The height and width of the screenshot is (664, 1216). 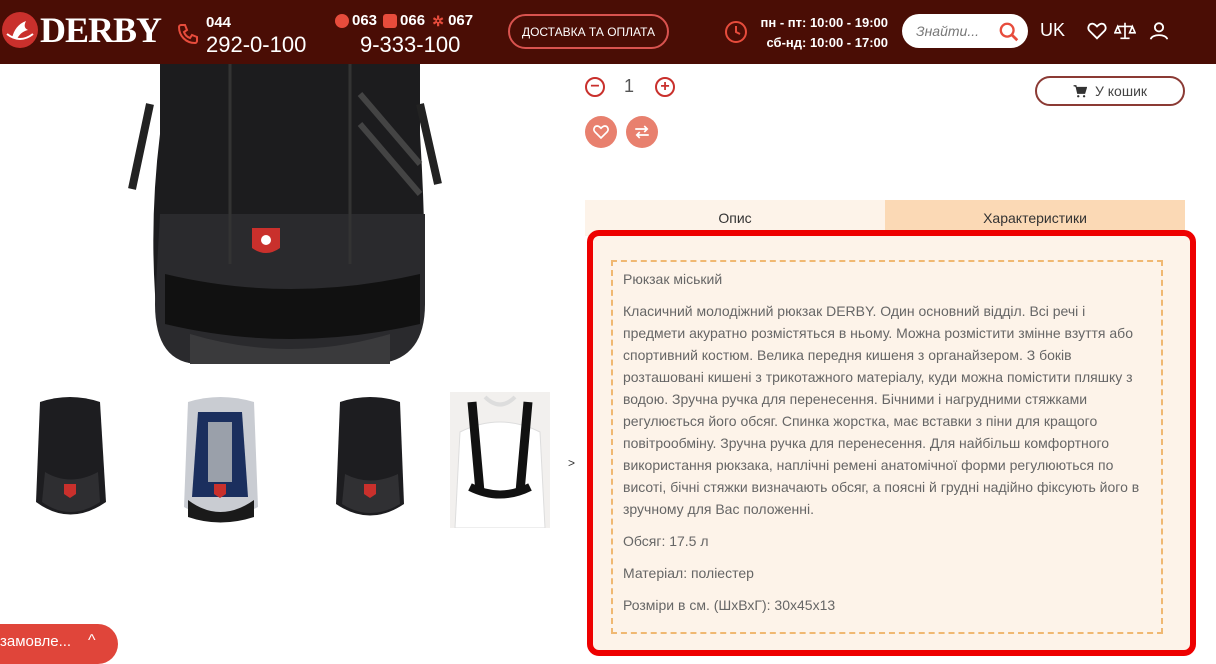 What do you see at coordinates (413, 20) in the screenshot?
I see `mobile-code: 066` at bounding box center [413, 20].